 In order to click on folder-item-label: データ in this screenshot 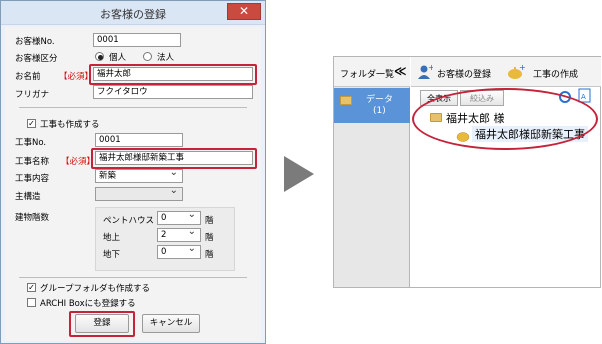, I will do `click(380, 100)`.